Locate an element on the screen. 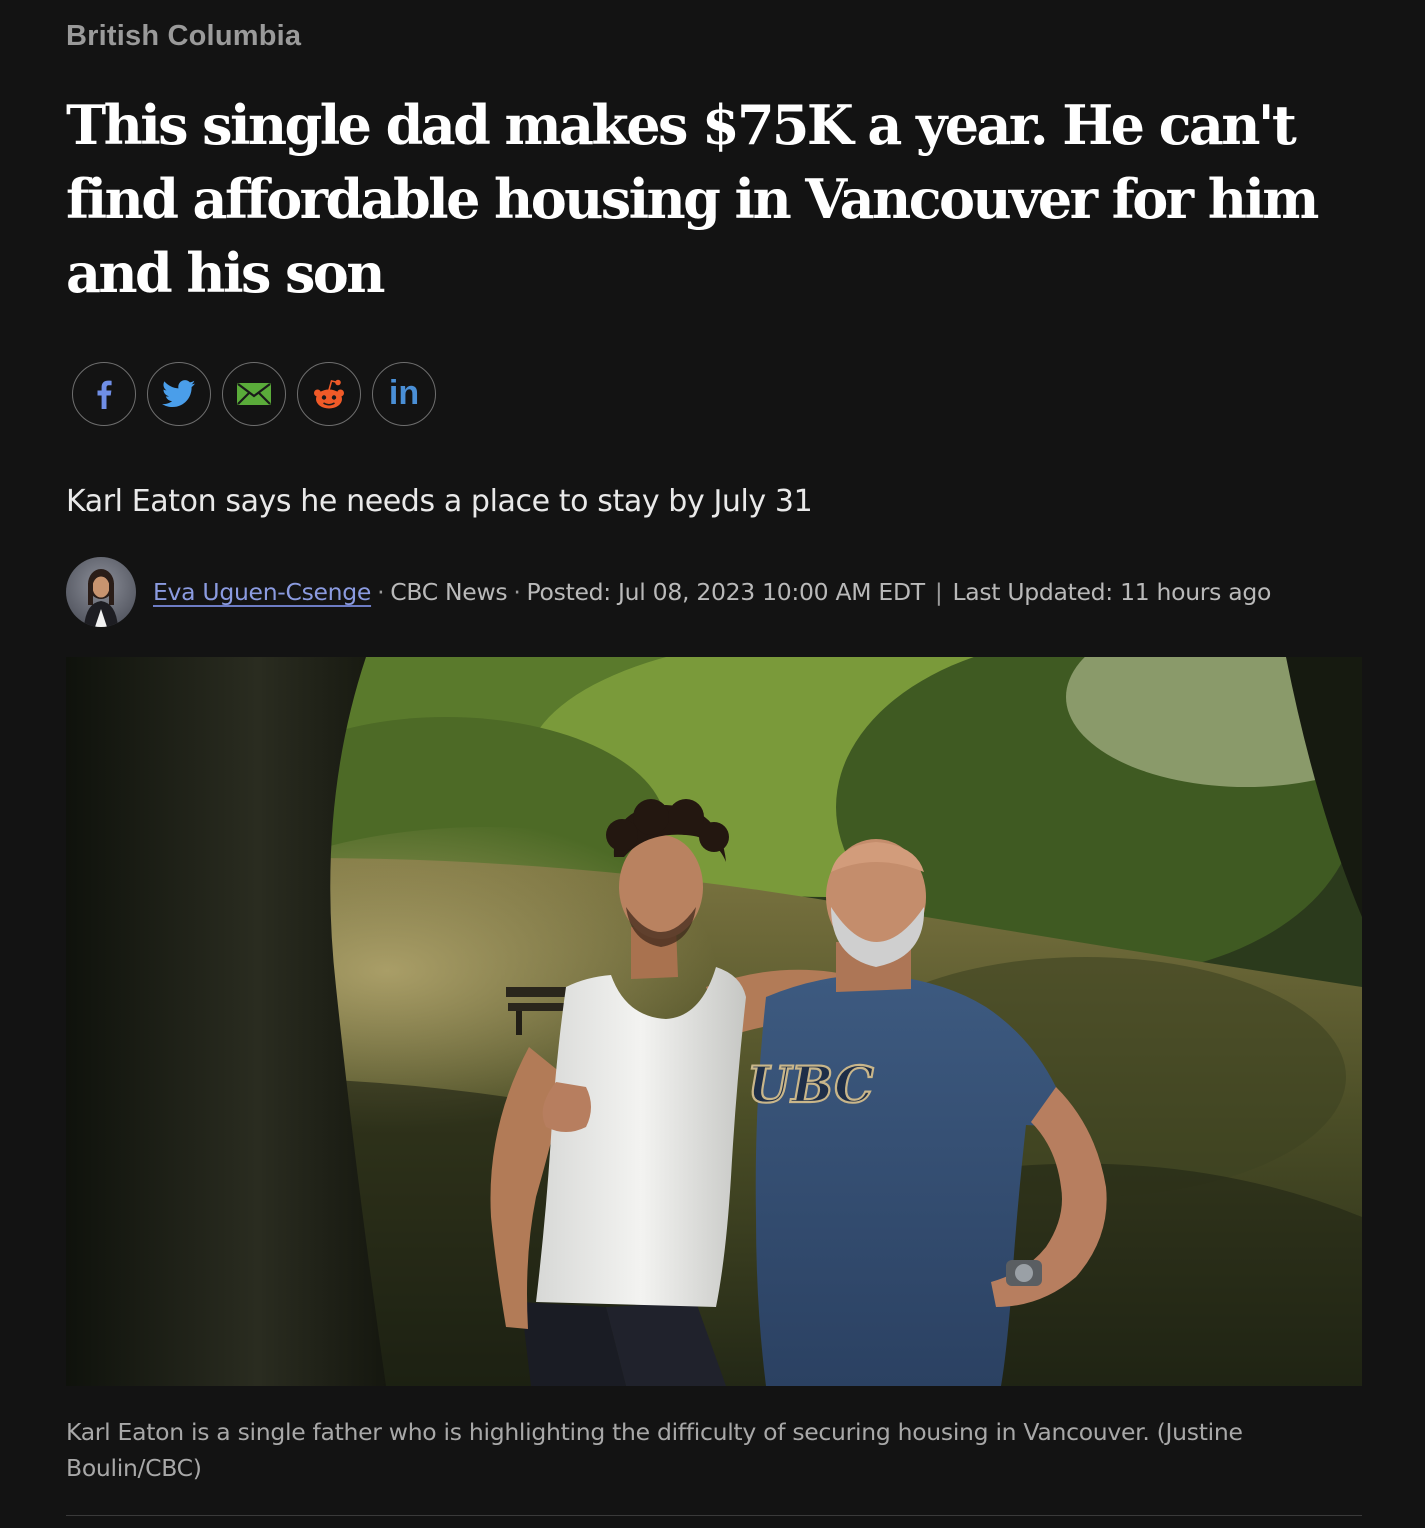  share-facebook-button is located at coordinates (104, 394).